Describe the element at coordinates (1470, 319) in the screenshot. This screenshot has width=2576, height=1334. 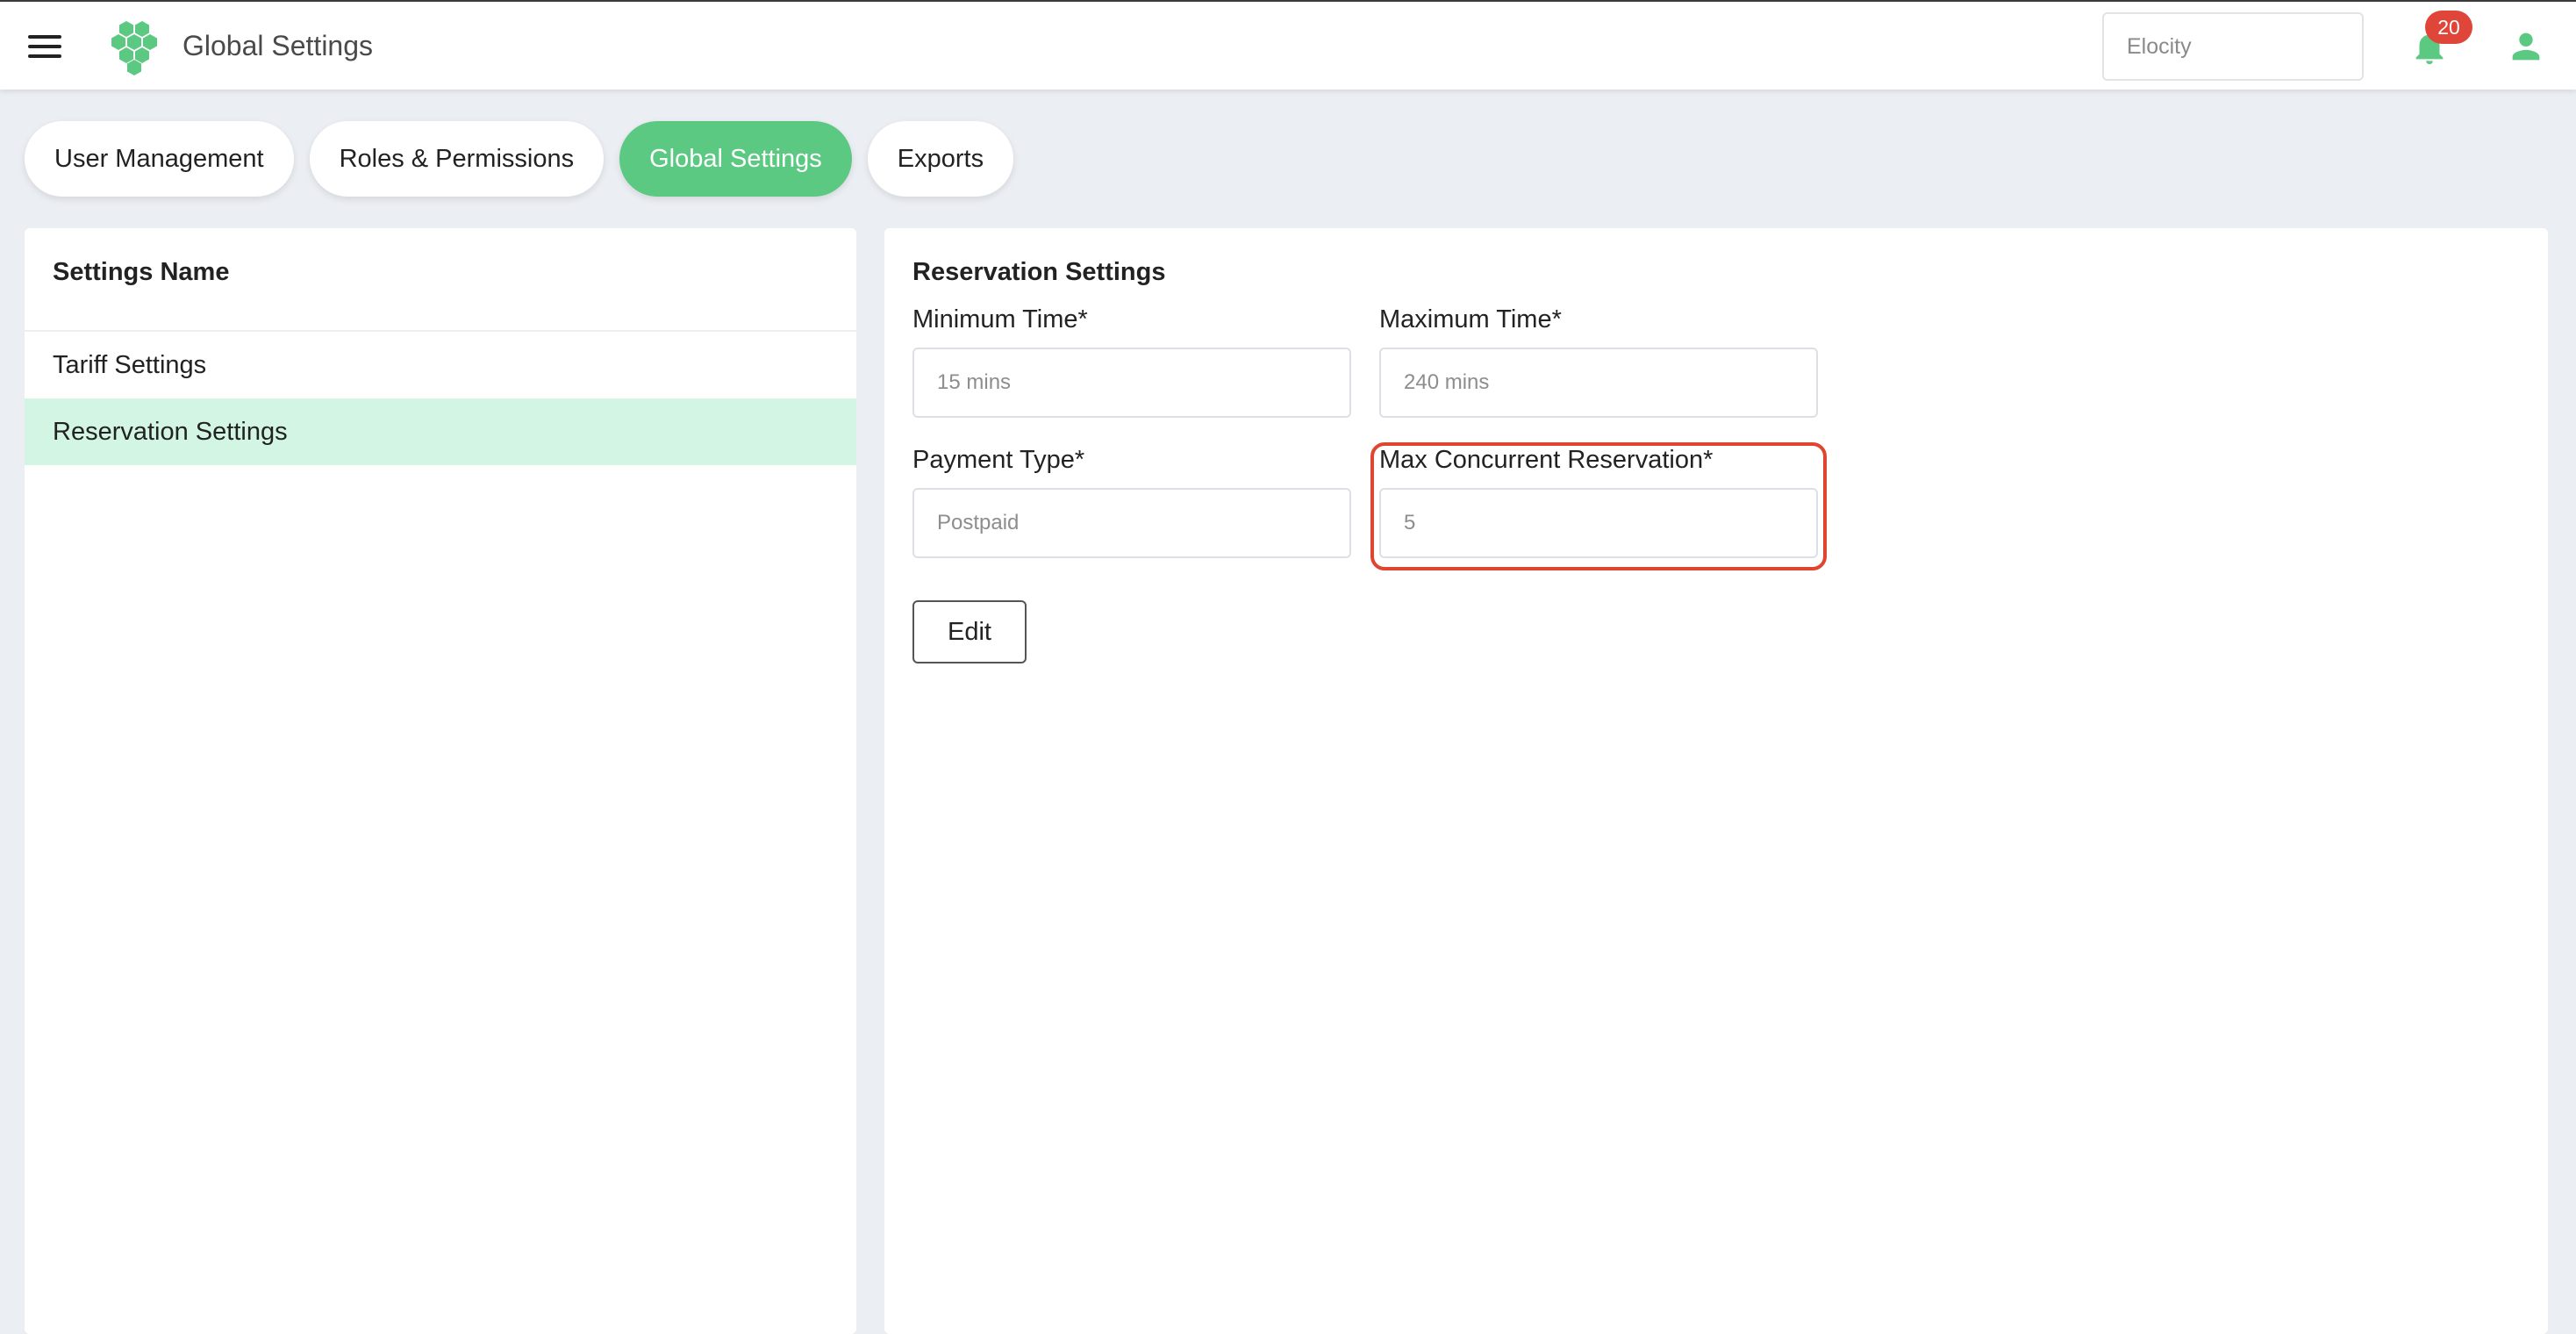
I see `maximum-time-label: Maximum Time*` at that location.